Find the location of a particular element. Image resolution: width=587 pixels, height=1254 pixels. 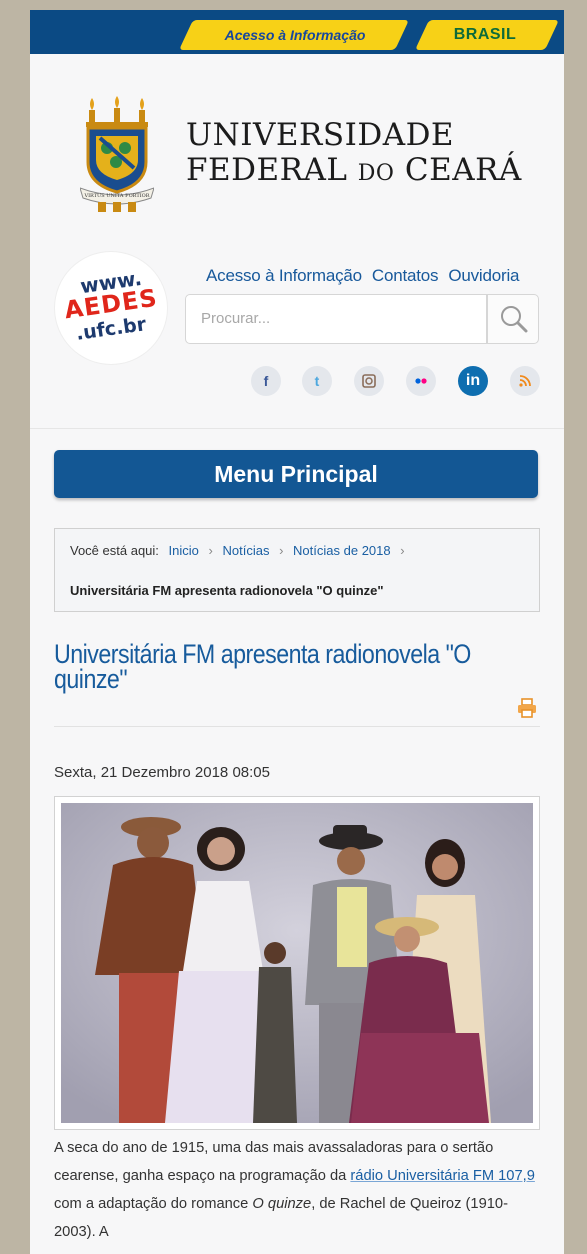

crest-motto: VIRTUS UNITA FORTIOR is located at coordinates (116, 196).